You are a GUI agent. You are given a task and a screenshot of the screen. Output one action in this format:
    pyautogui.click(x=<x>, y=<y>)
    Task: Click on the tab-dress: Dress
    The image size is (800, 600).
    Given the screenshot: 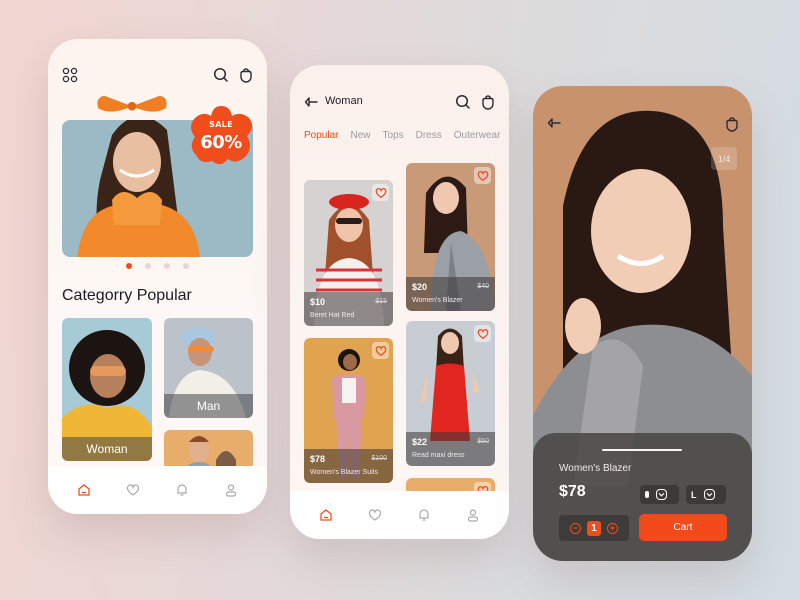 What is the action you would take?
    pyautogui.click(x=429, y=135)
    